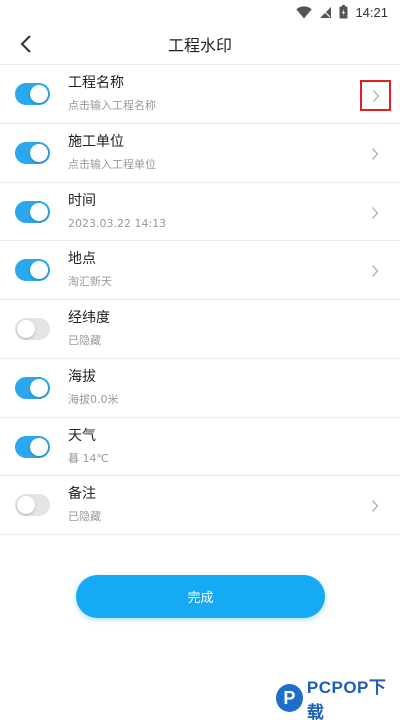  What do you see at coordinates (84, 504) in the screenshot?
I see `setting-text: 备注 已隐藏` at bounding box center [84, 504].